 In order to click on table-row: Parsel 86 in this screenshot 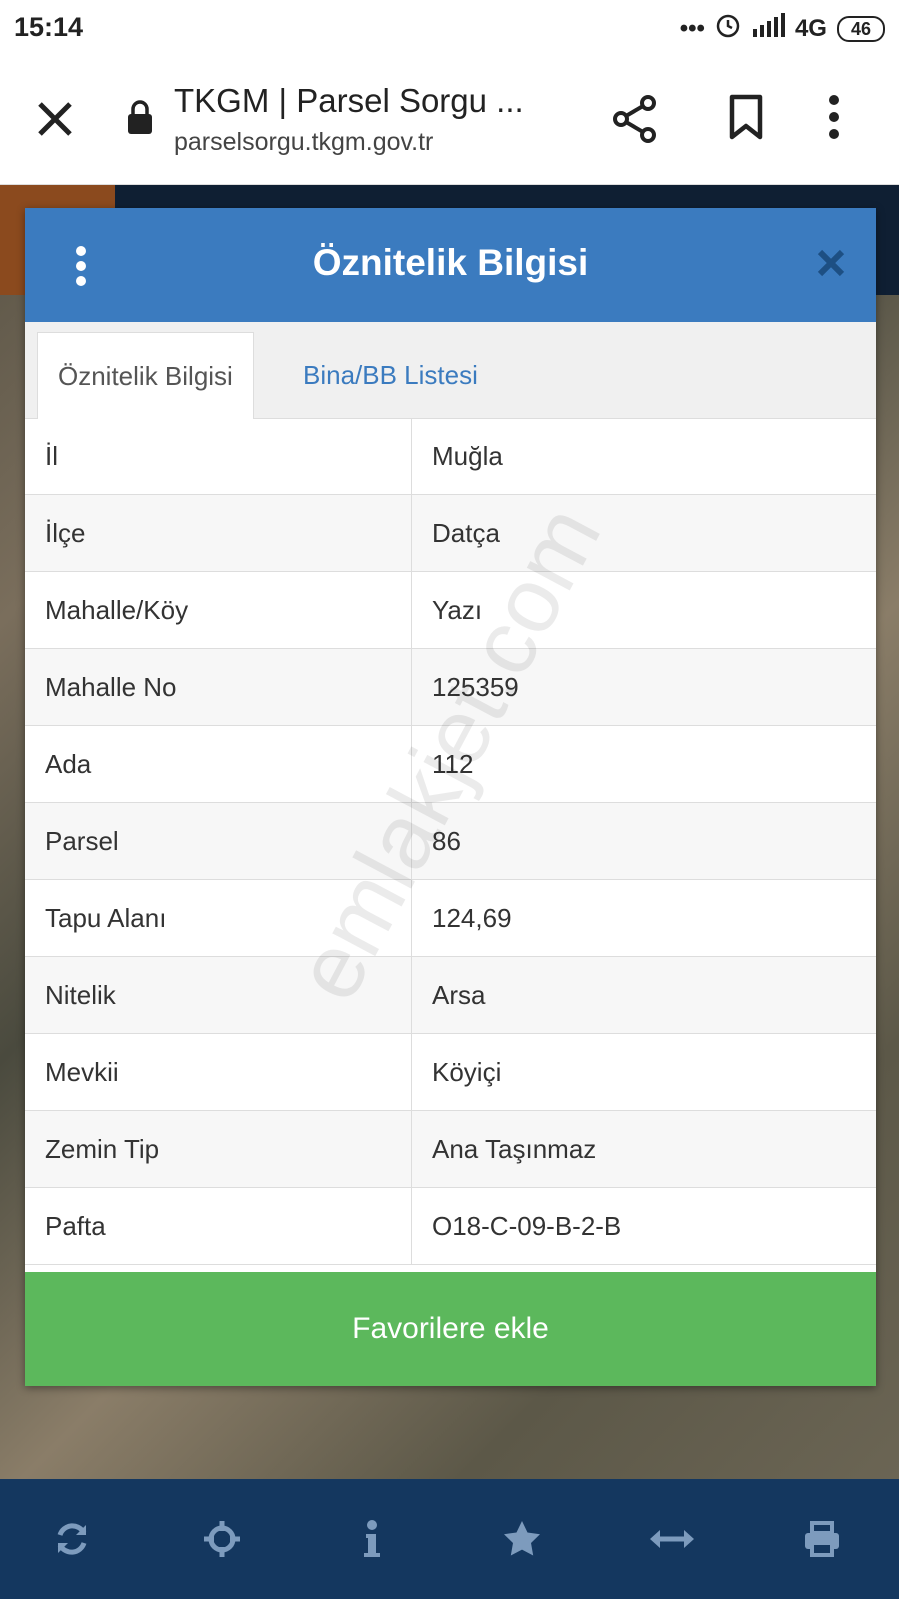, I will do `click(450, 841)`.